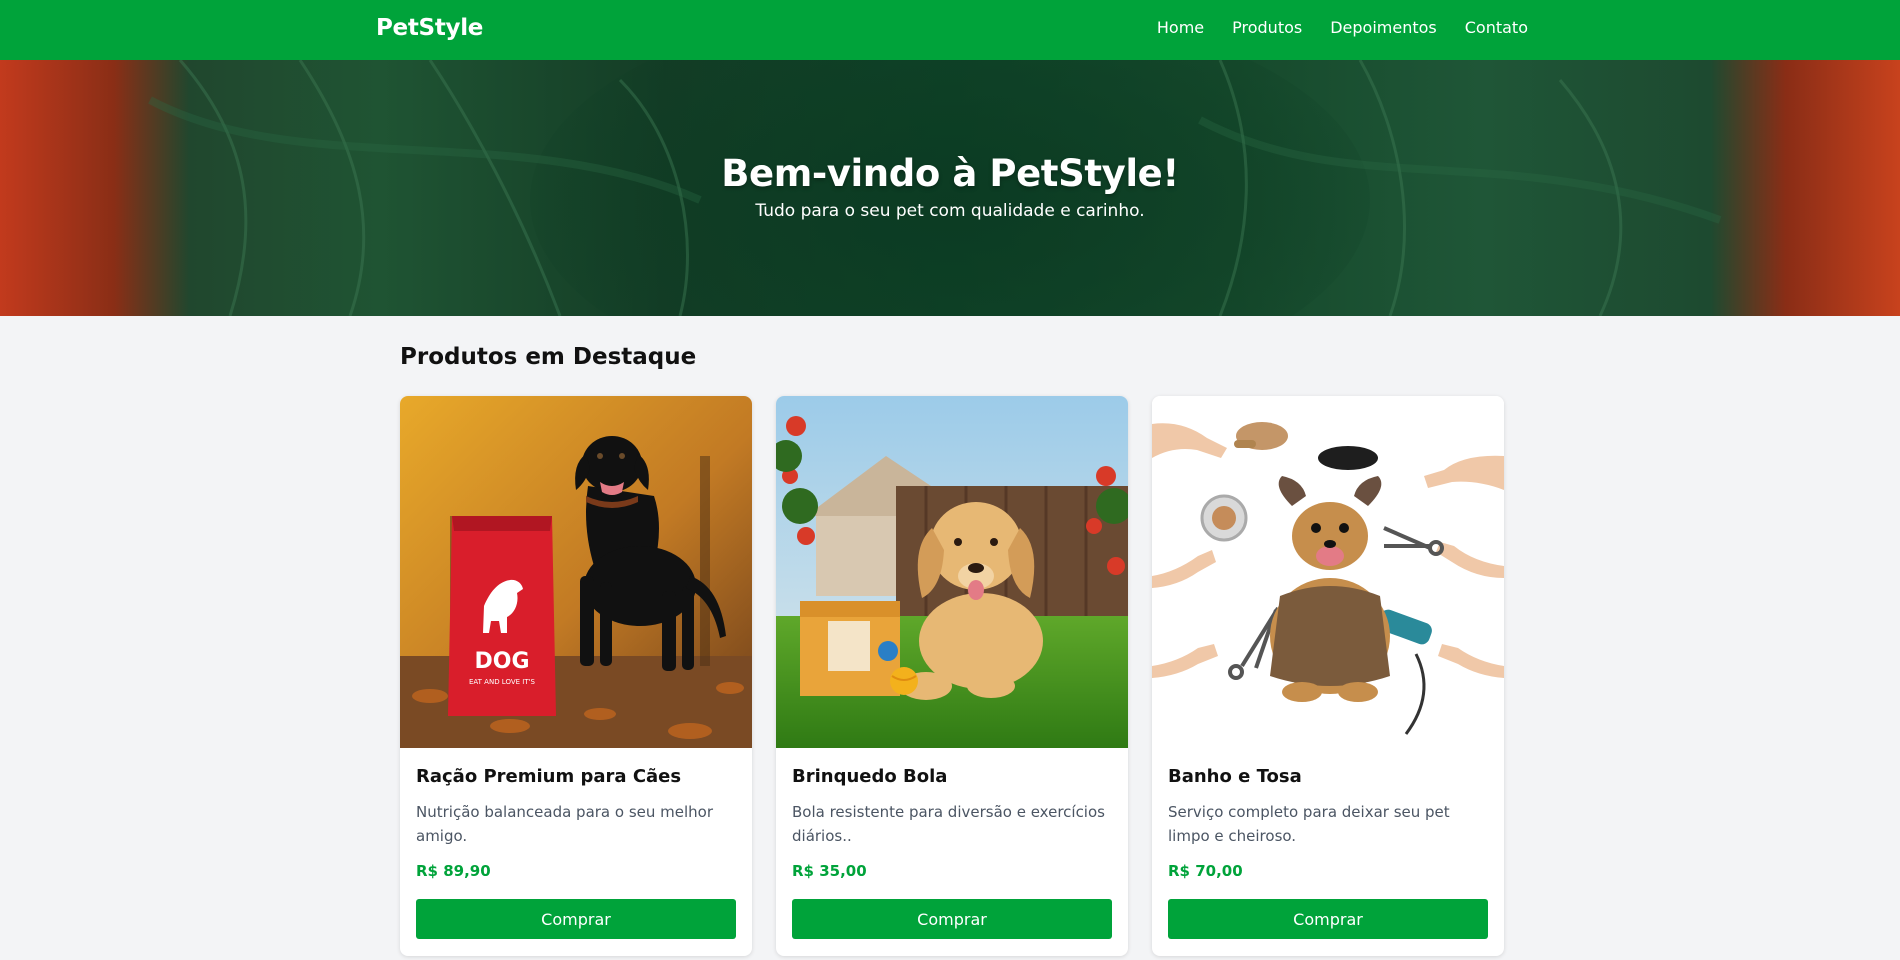 This screenshot has width=1900, height=960. Describe the element at coordinates (576, 919) in the screenshot. I see `buy-button-racao: Comprar` at that location.